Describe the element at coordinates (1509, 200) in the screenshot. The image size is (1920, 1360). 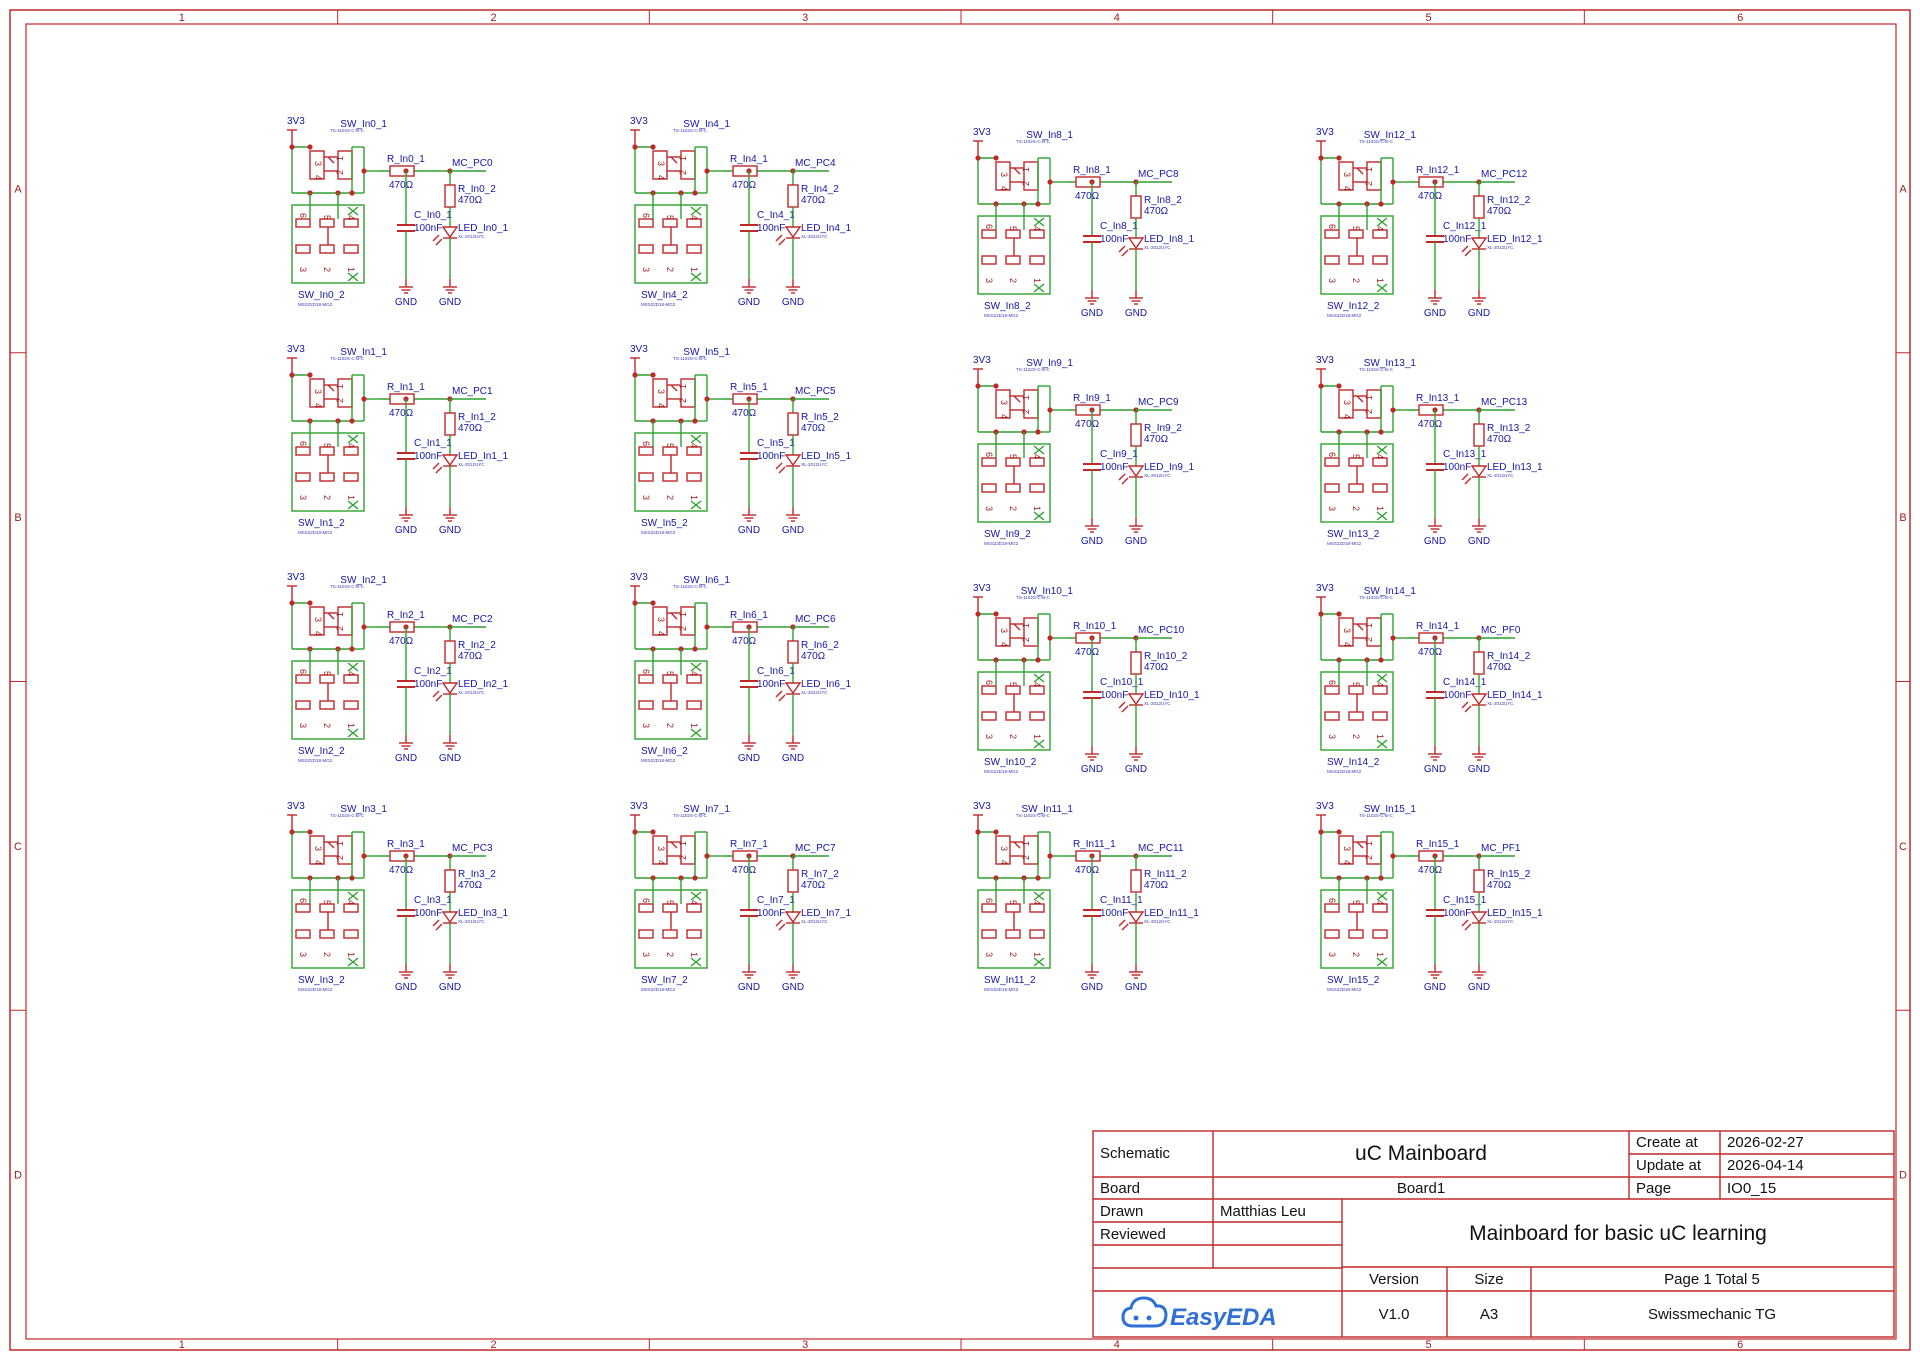
I see `resistor2-designator: R_In12_2` at that location.